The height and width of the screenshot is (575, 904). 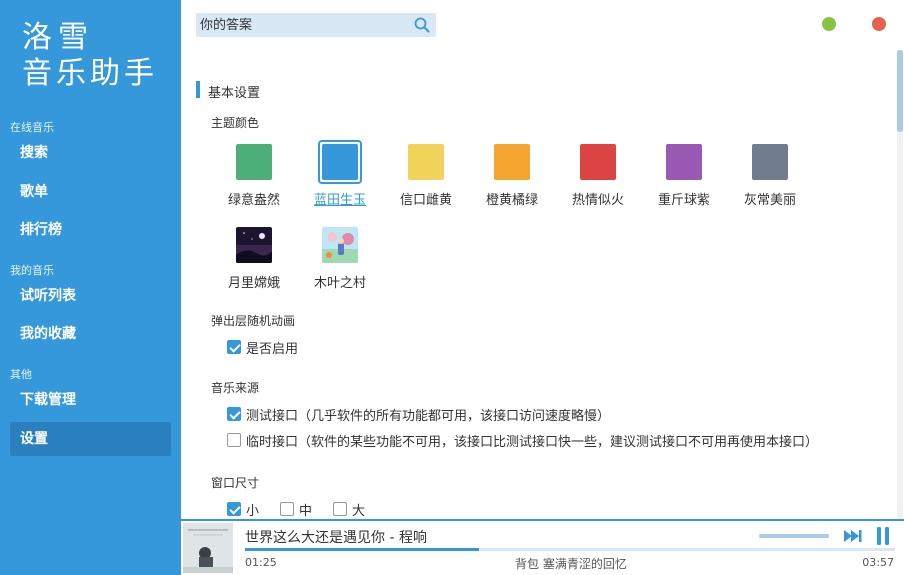 I want to click on sidebar-item-playlists: 歌单, so click(x=90, y=192).